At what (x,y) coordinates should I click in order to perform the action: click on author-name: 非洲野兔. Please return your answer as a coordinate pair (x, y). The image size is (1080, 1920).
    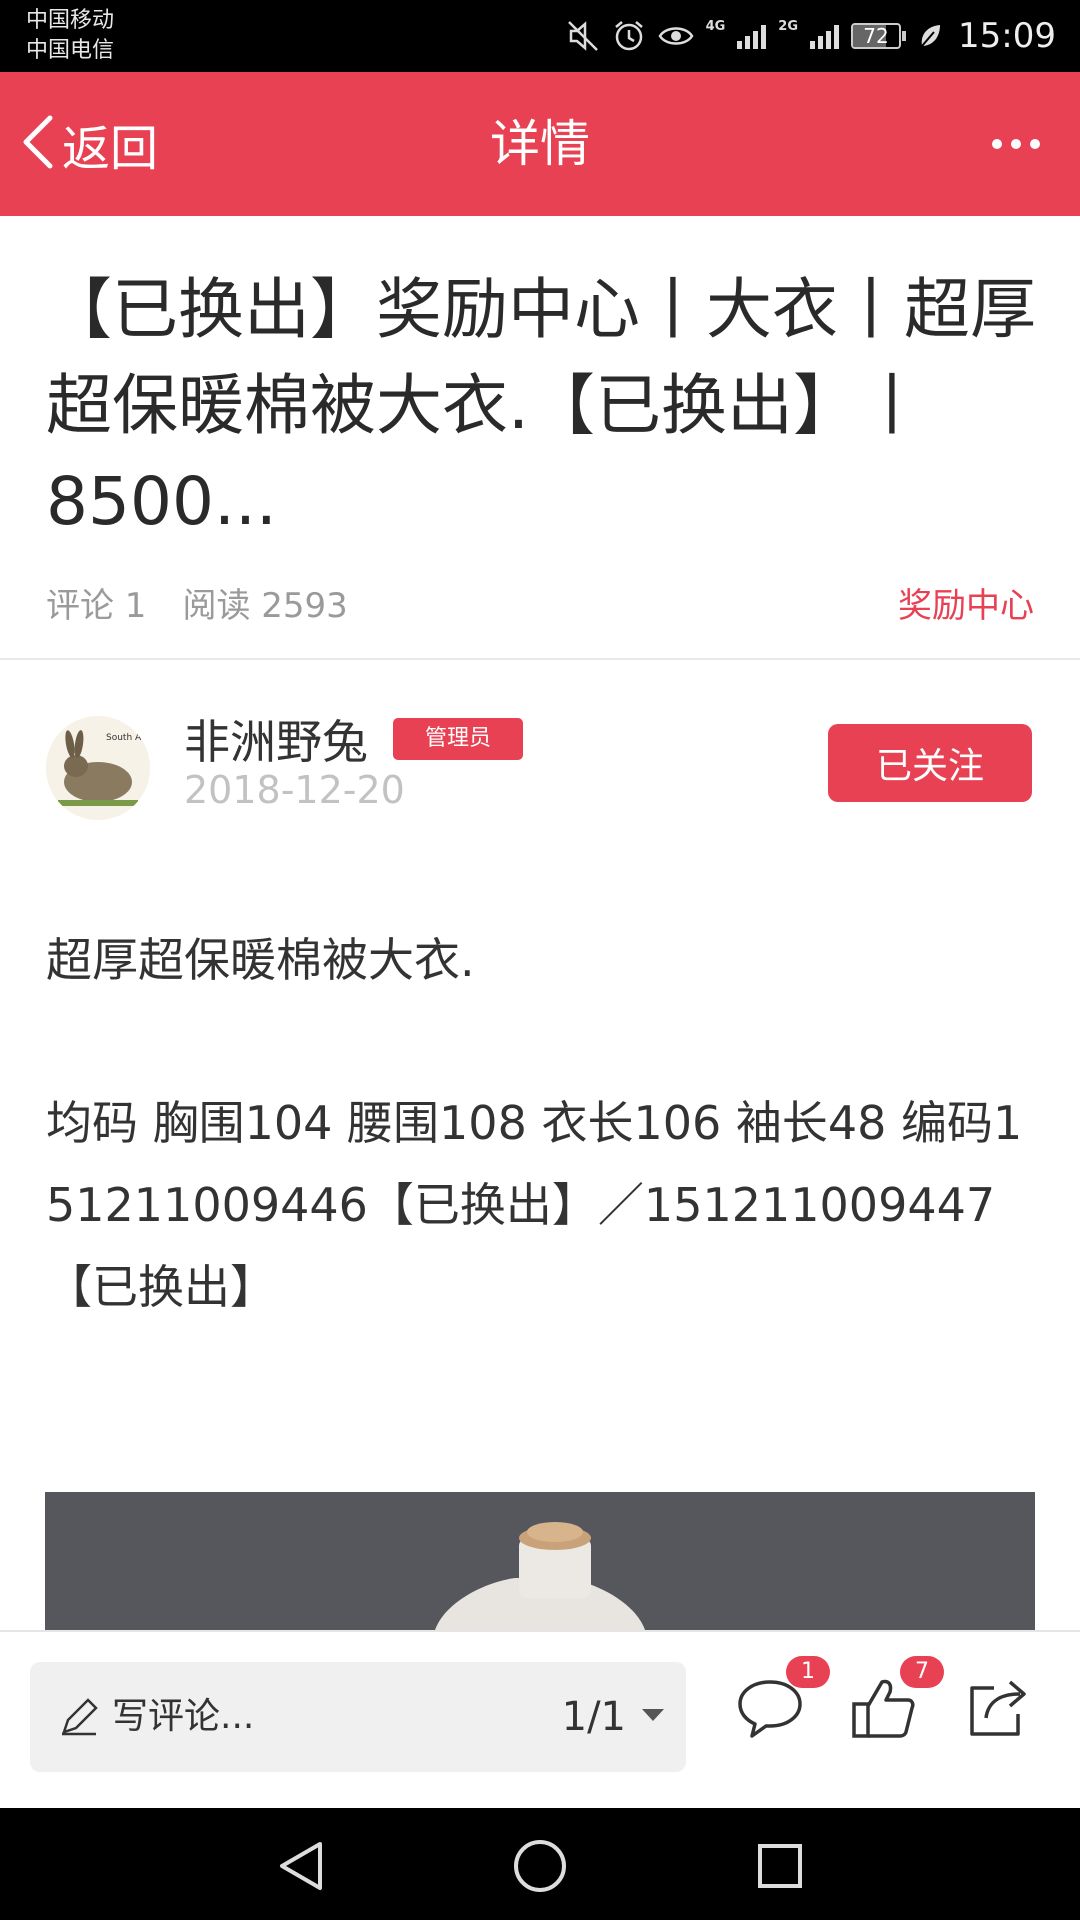
    Looking at the image, I should click on (276, 739).